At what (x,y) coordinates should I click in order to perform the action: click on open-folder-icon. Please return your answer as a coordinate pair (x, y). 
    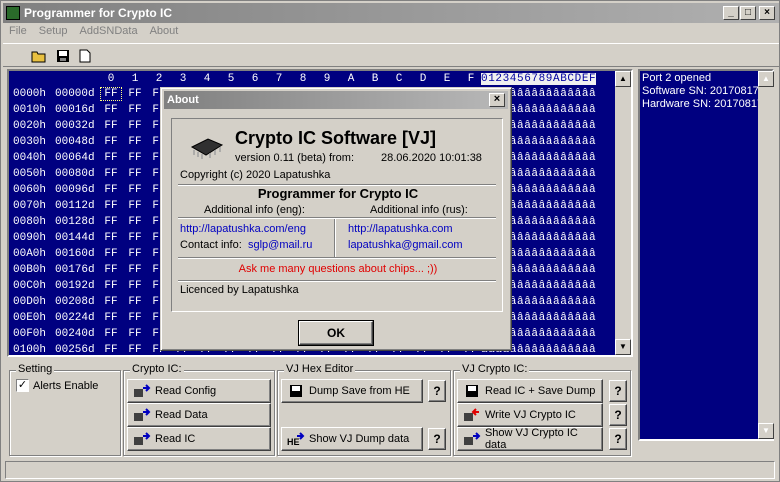
    Looking at the image, I should click on (39, 56).